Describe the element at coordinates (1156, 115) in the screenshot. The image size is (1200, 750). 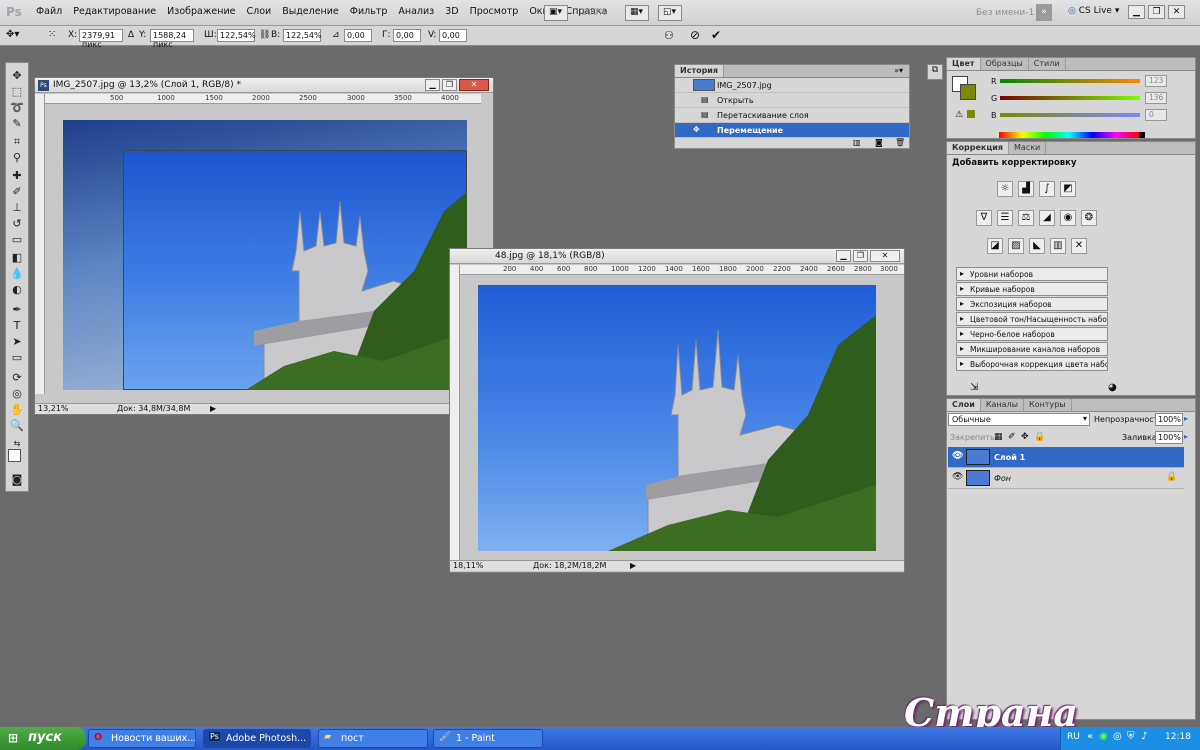
I see `b-value-field: 0` at that location.